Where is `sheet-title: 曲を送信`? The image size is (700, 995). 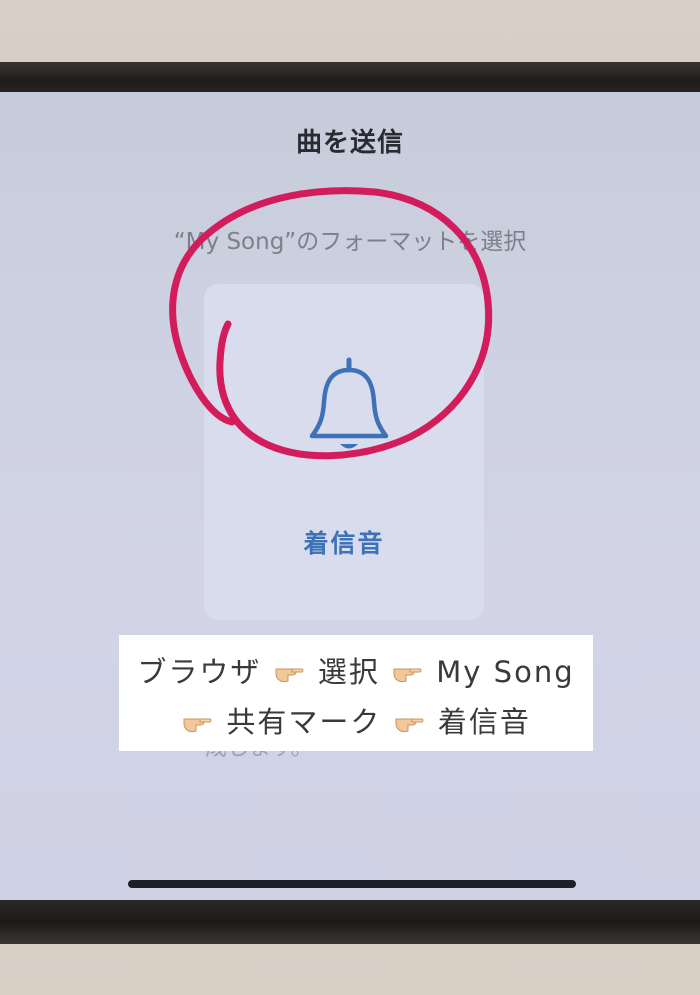 sheet-title: 曲を送信 is located at coordinates (349, 143).